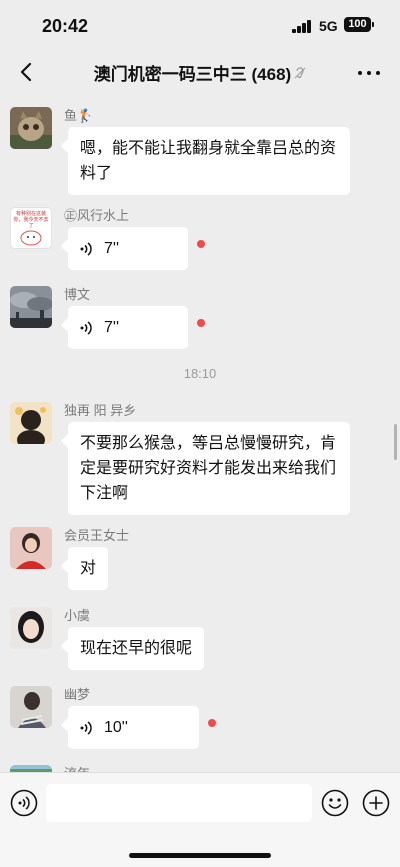  I want to click on message-input, so click(179, 803).